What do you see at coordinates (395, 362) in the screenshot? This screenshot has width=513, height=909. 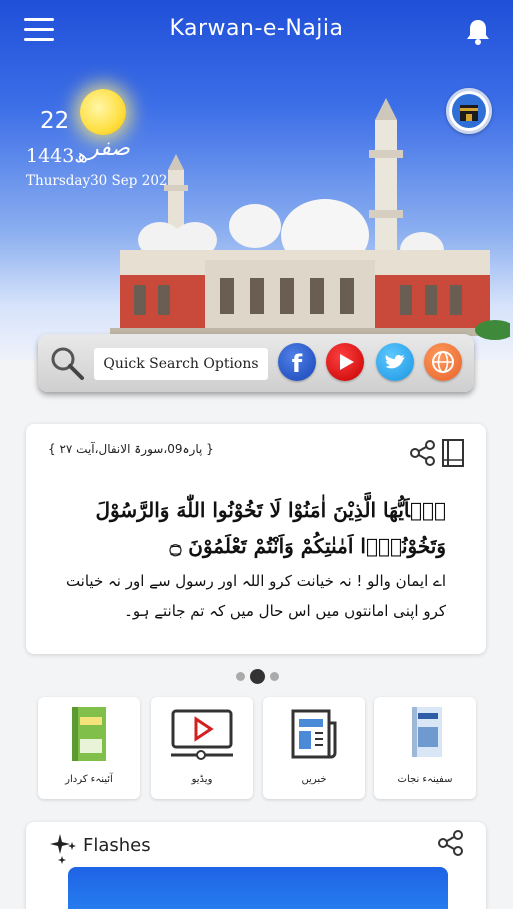 I see `twitter-icon` at bounding box center [395, 362].